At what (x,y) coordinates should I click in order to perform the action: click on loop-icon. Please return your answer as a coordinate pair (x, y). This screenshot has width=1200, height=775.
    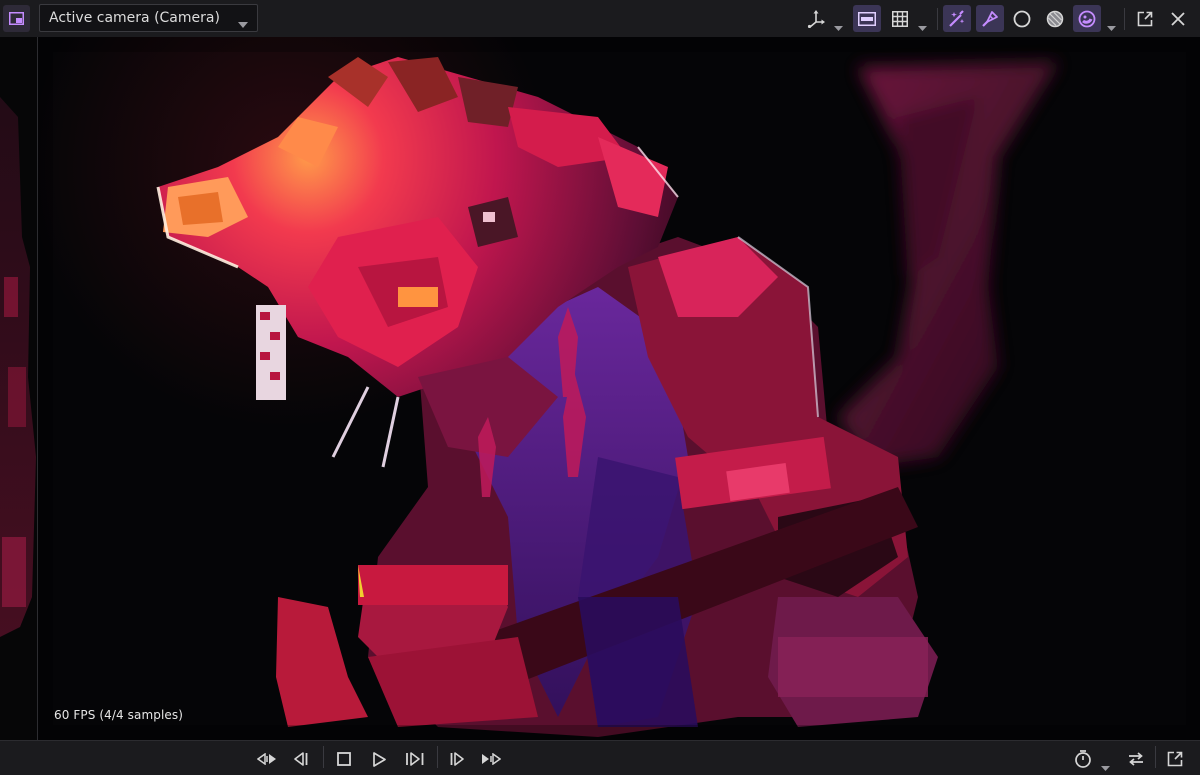
    Looking at the image, I should click on (1136, 759).